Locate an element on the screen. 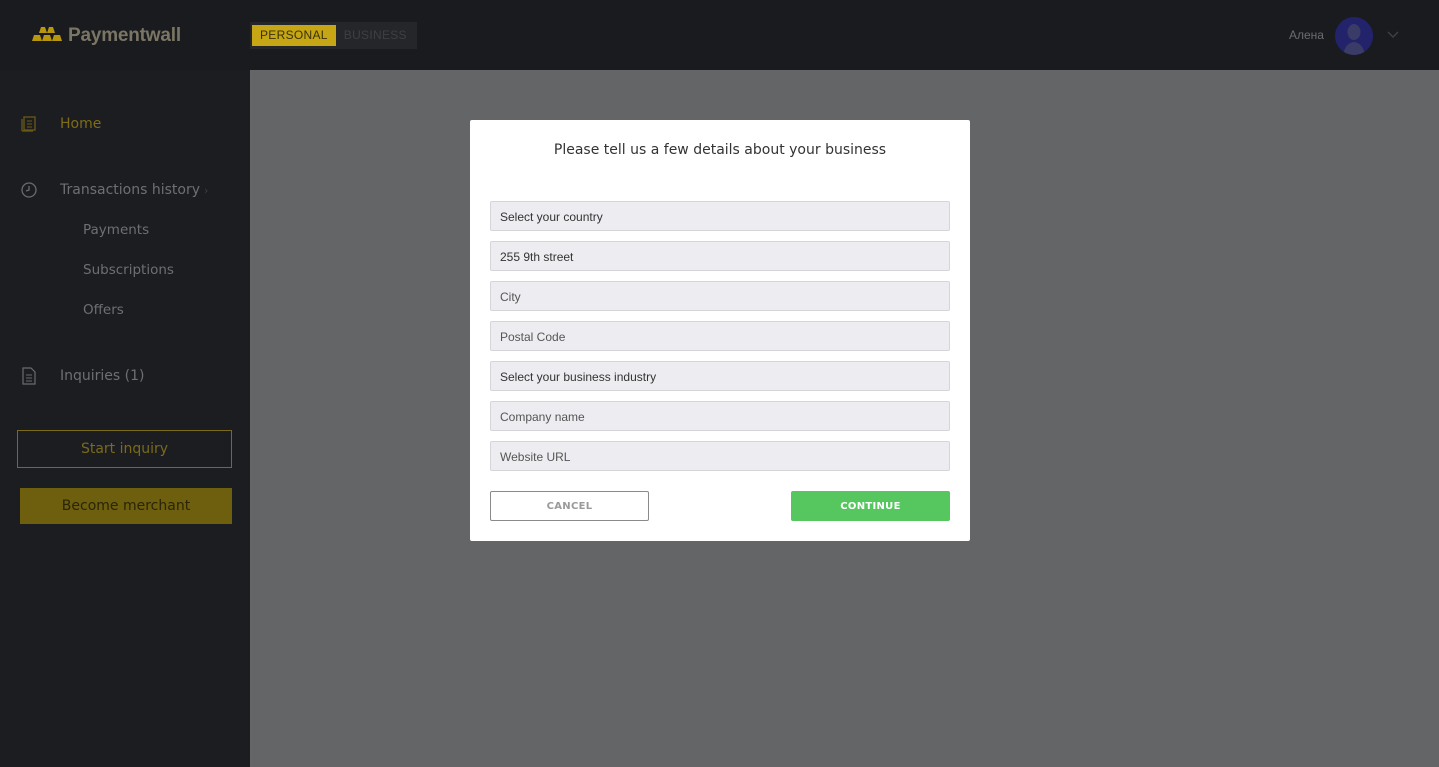  sidebar-item-label: Inquiries (1) is located at coordinates (102, 376).